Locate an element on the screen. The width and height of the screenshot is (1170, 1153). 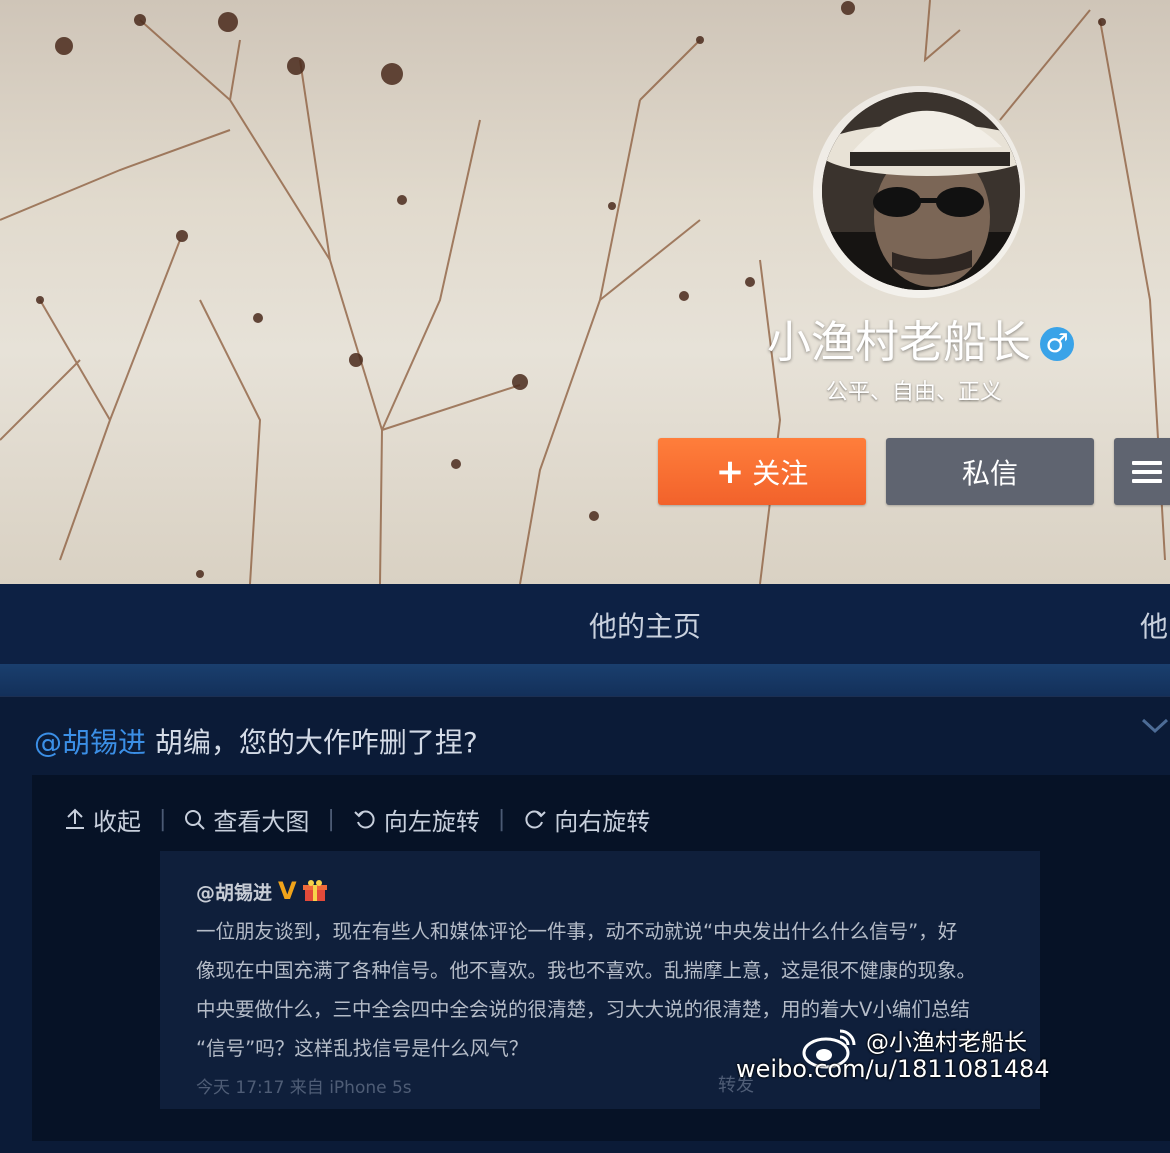
chevron-down-icon is located at coordinates (1155, 725).